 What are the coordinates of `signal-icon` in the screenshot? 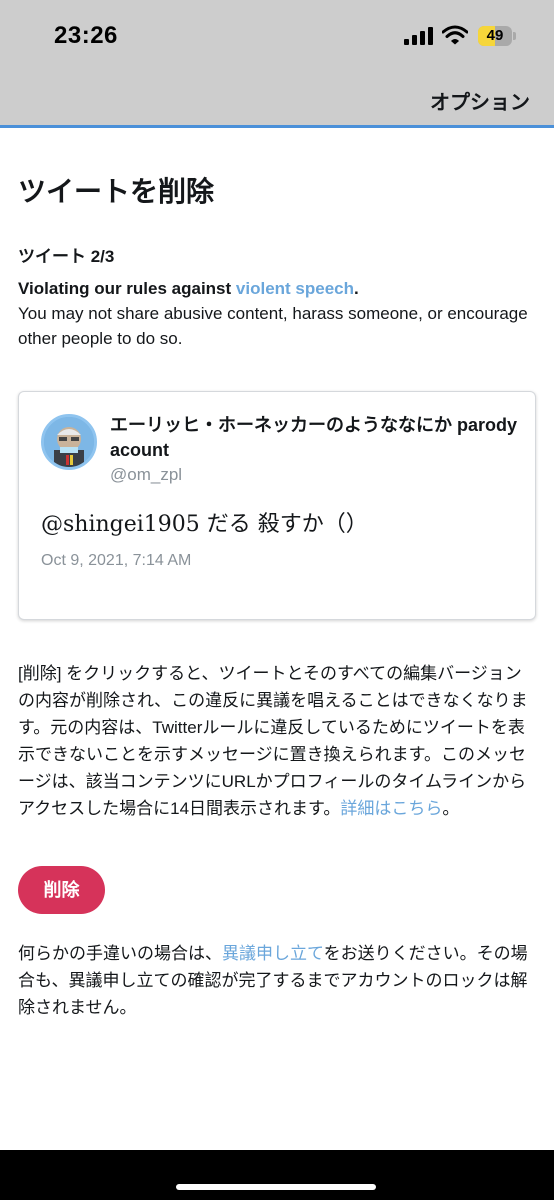 It's located at (418, 36).